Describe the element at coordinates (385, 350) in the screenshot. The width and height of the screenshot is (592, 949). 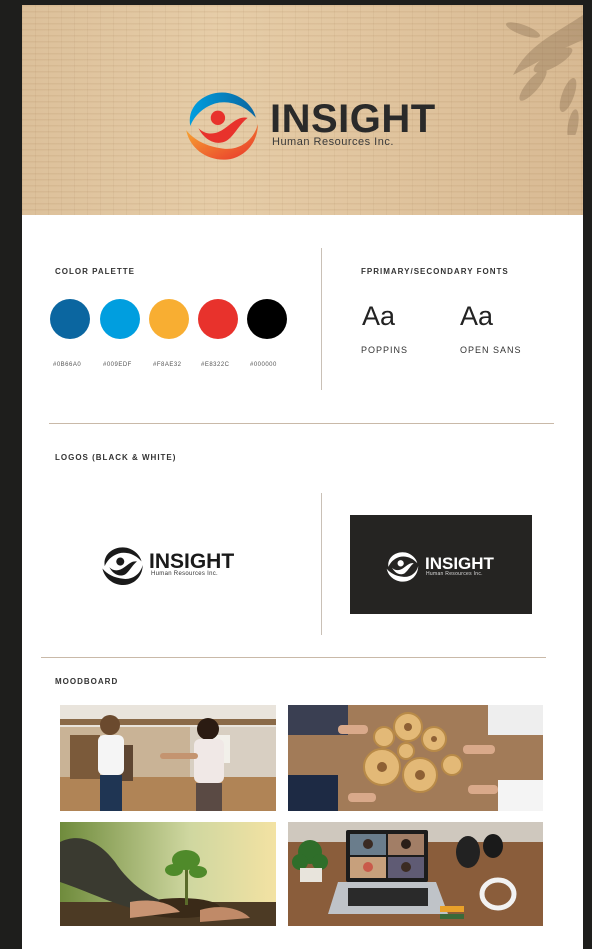
I see `font-name-poppins: POPPINS` at that location.